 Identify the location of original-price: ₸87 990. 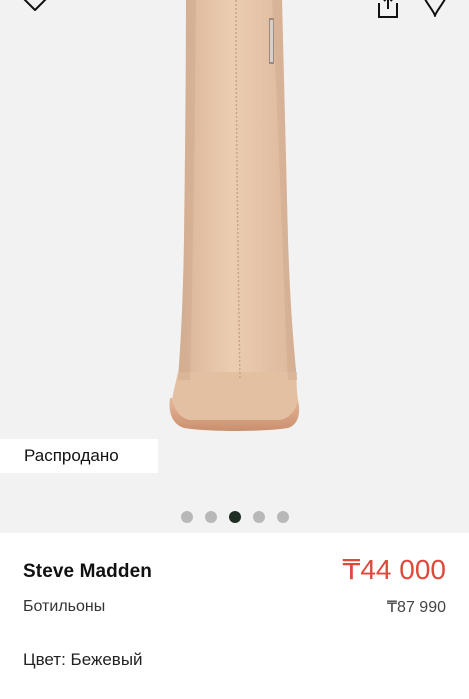
(416, 607).